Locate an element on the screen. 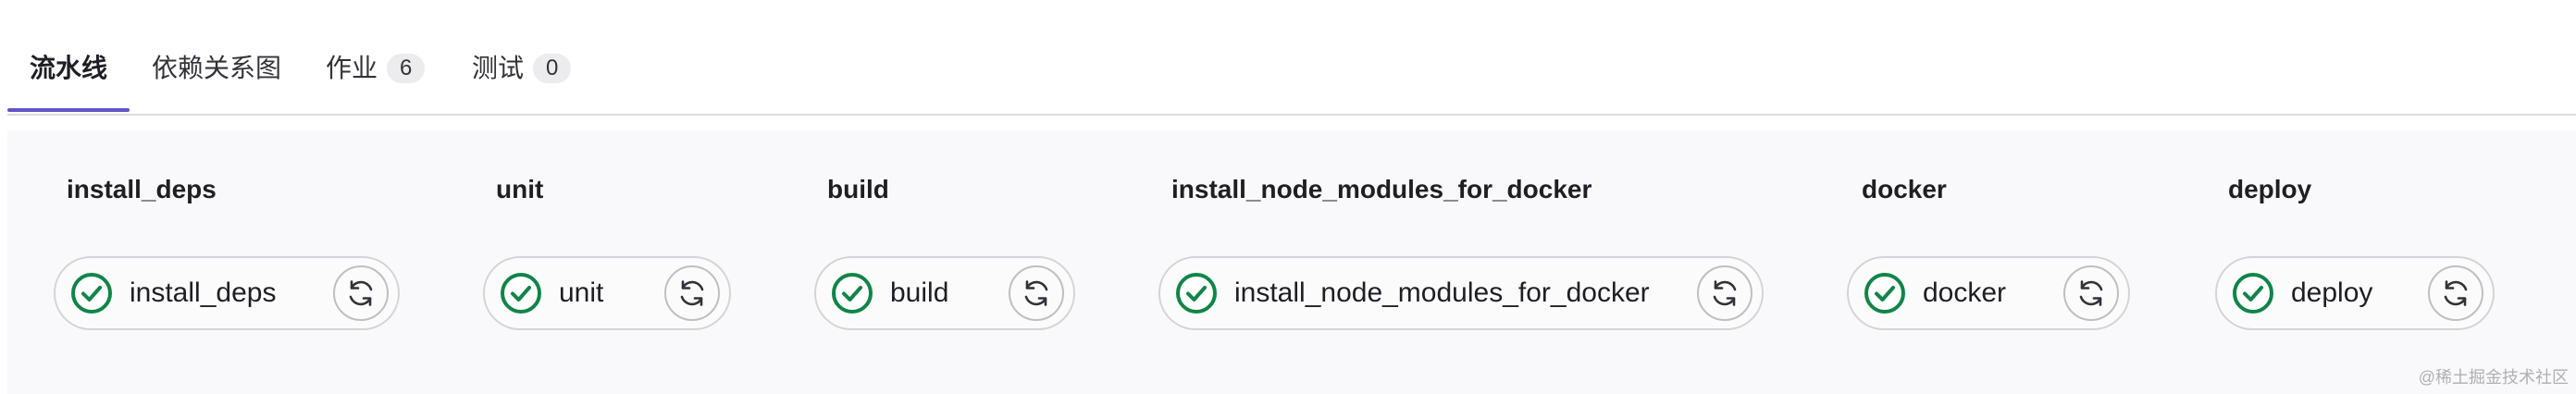 The width and height of the screenshot is (2576, 394). stage-title-install-deps: install_deps is located at coordinates (142, 189).